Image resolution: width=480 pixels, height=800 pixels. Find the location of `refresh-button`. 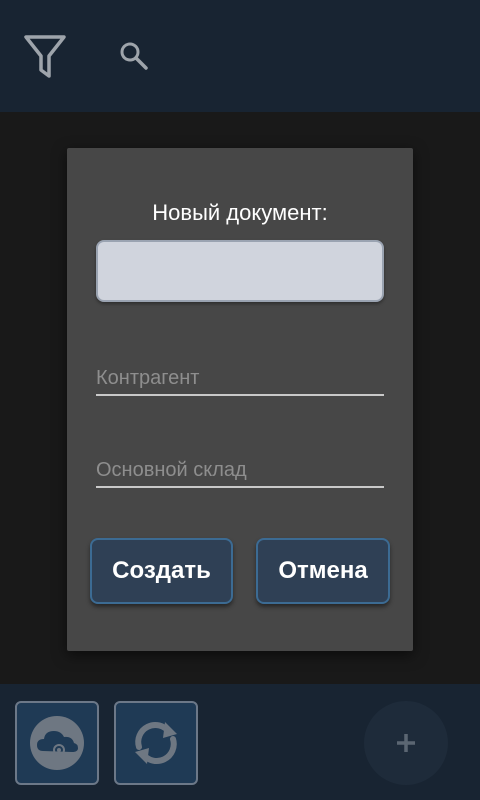

refresh-button is located at coordinates (156, 743).